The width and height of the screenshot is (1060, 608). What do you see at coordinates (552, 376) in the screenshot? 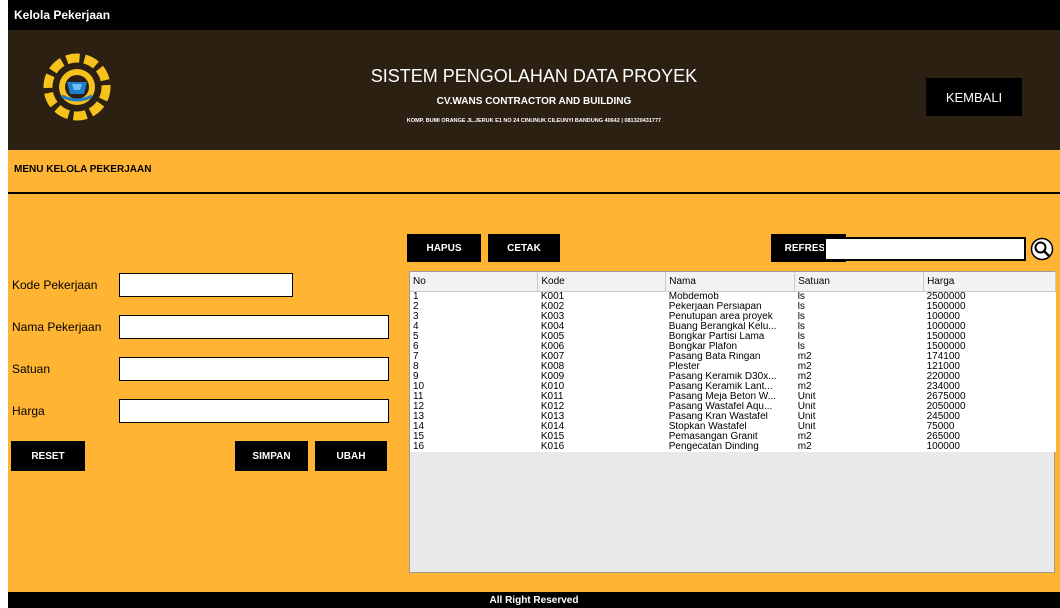
I see `cell-kode: K009` at bounding box center [552, 376].